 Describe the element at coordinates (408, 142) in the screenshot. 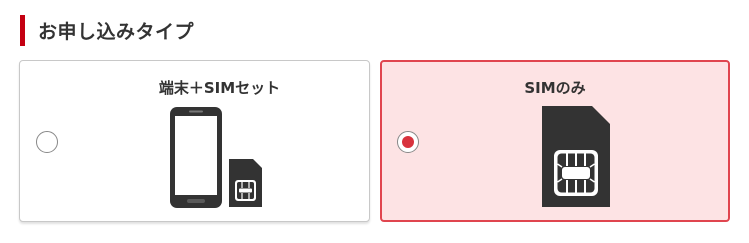

I see `radio-sim-only` at that location.